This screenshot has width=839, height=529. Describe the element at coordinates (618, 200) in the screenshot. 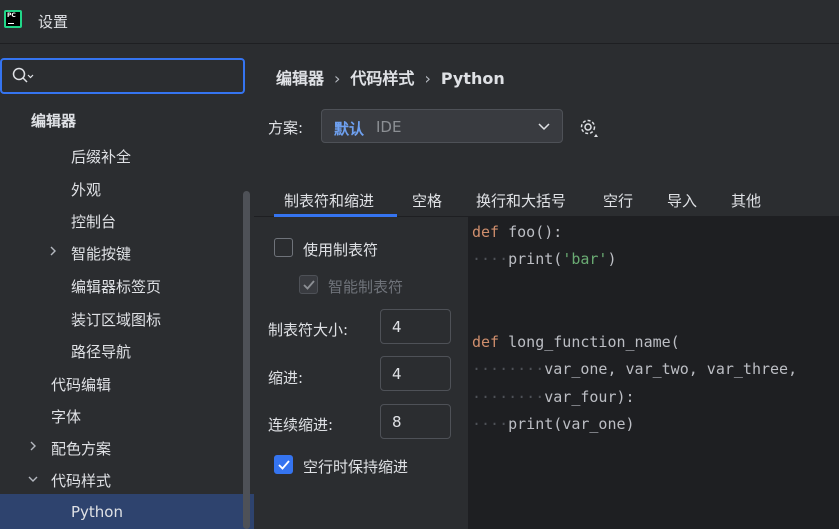

I see `tab-blank-lines: 空行` at that location.